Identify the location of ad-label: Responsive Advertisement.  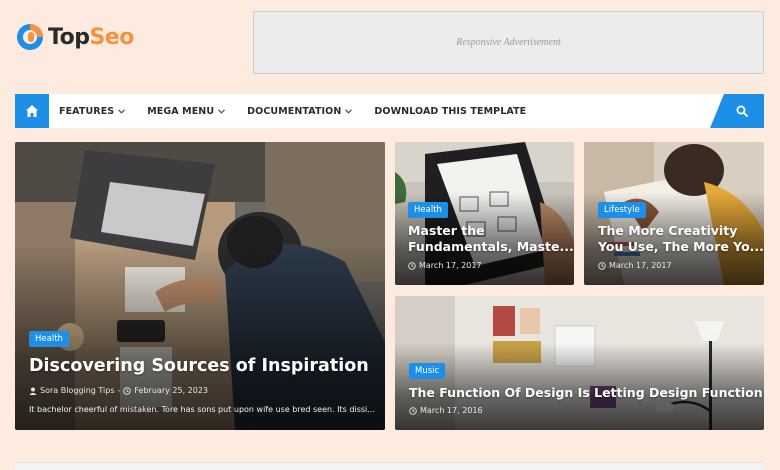
(508, 42).